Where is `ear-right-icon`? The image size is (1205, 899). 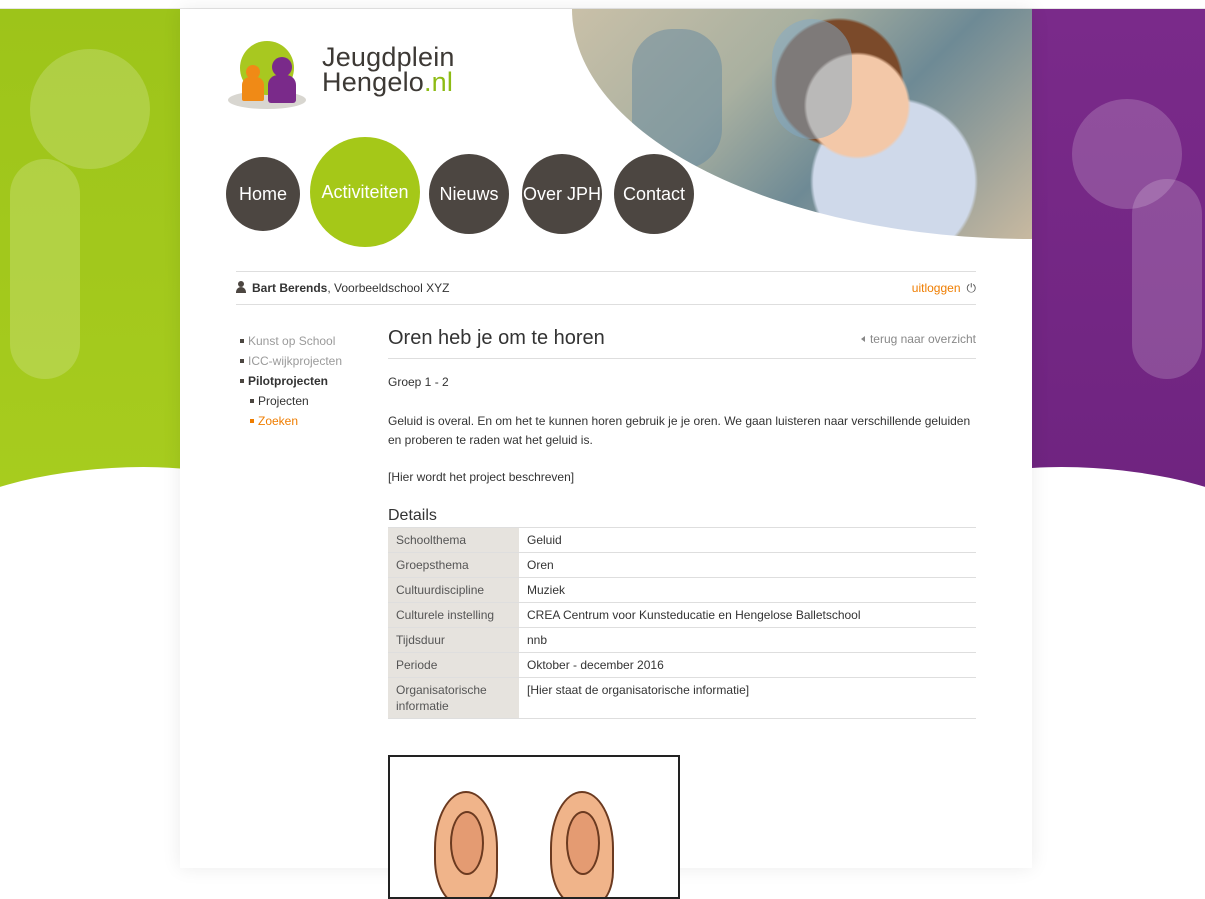 ear-right-icon is located at coordinates (582, 844).